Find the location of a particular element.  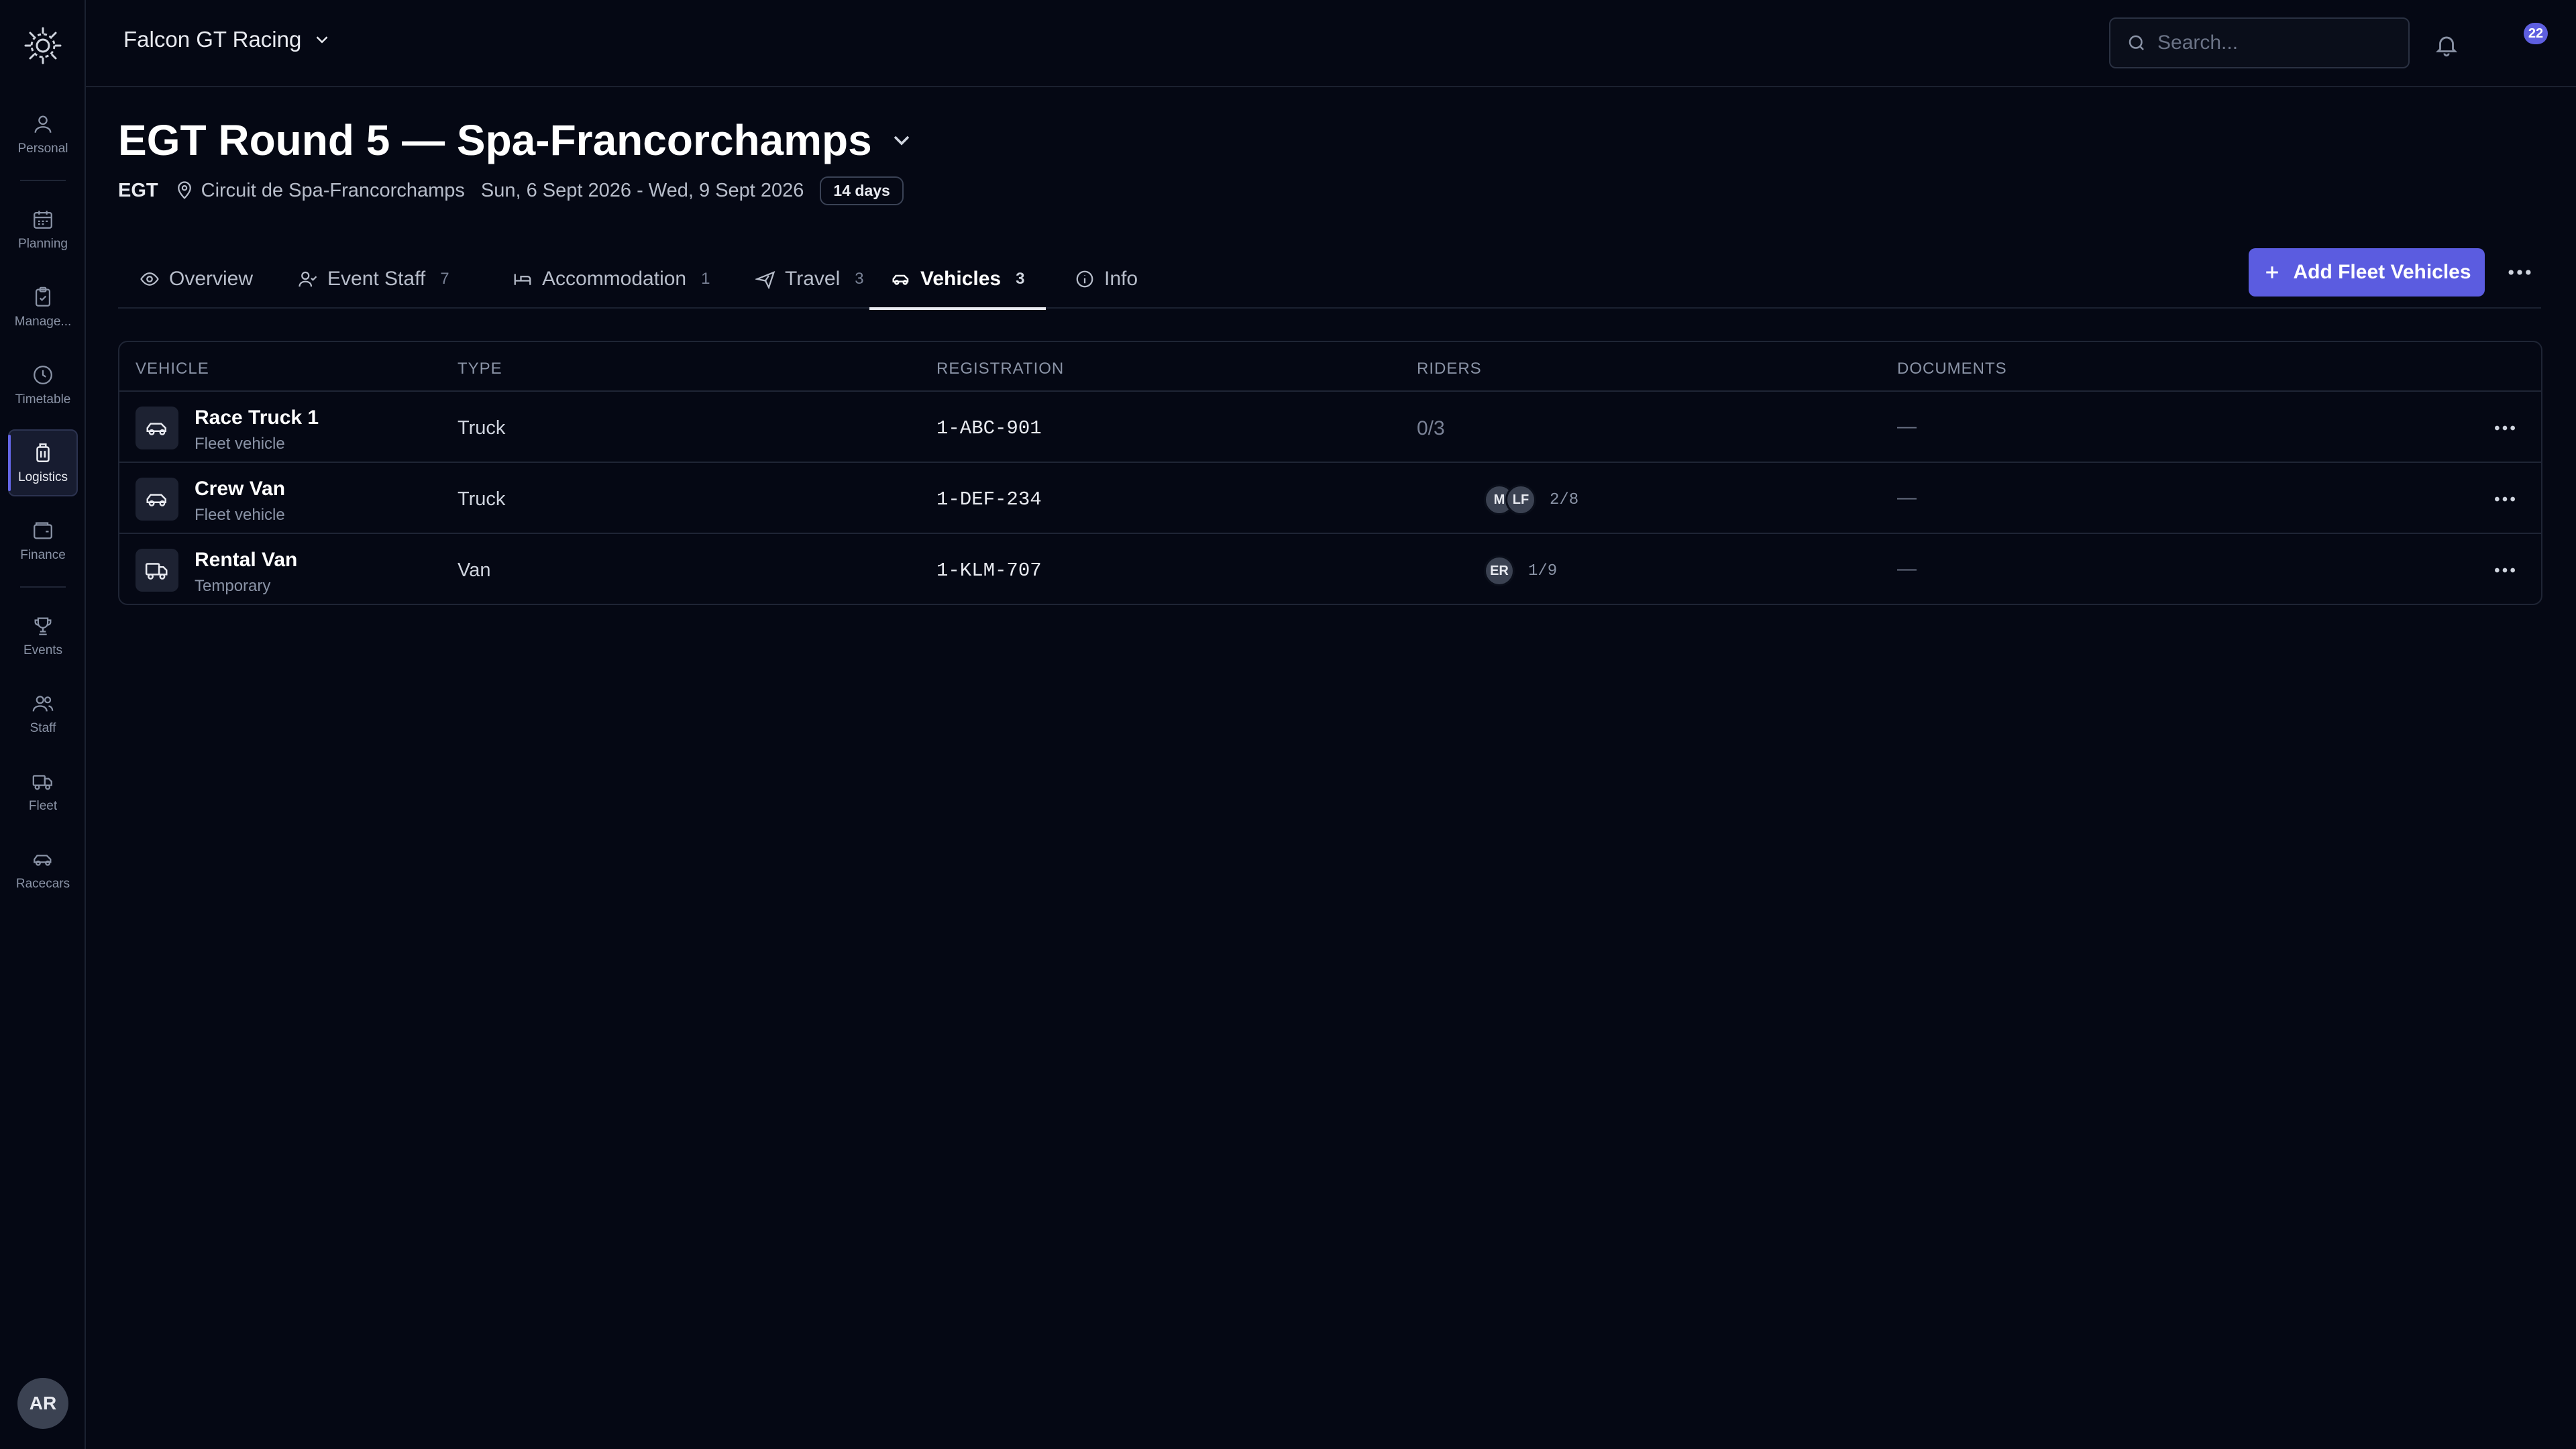

column-header-registration: REGISTRATION is located at coordinates (1000, 369).